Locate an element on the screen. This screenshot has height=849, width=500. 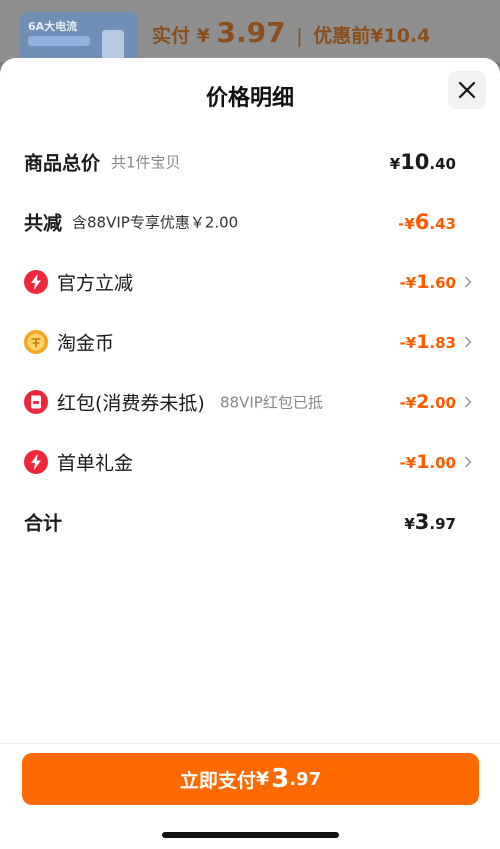
footer-divider is located at coordinates (250, 743).